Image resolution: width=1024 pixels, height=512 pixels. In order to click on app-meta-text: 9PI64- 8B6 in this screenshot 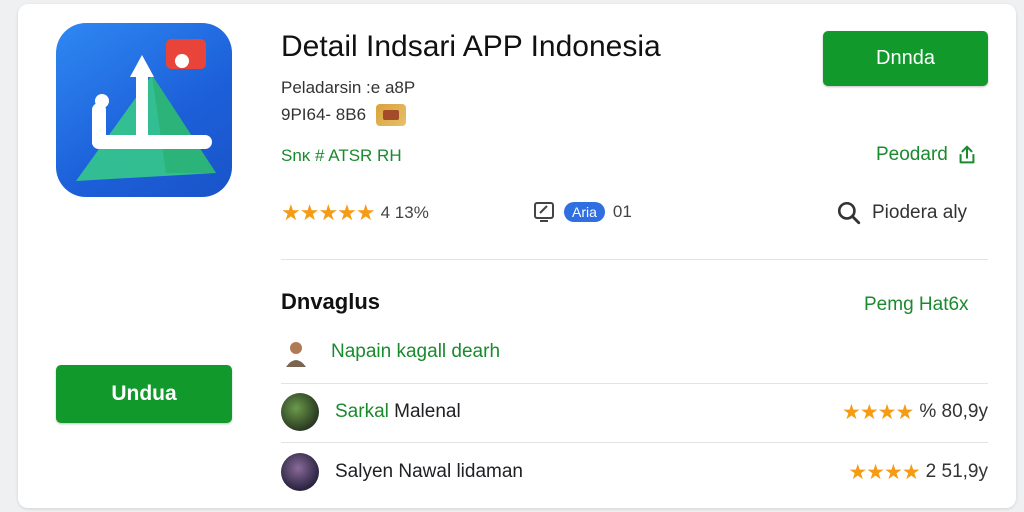, I will do `click(324, 114)`.